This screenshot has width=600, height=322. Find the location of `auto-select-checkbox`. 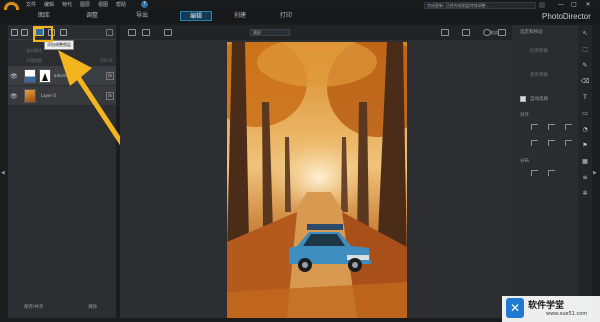

auto-select-checkbox is located at coordinates (523, 99).